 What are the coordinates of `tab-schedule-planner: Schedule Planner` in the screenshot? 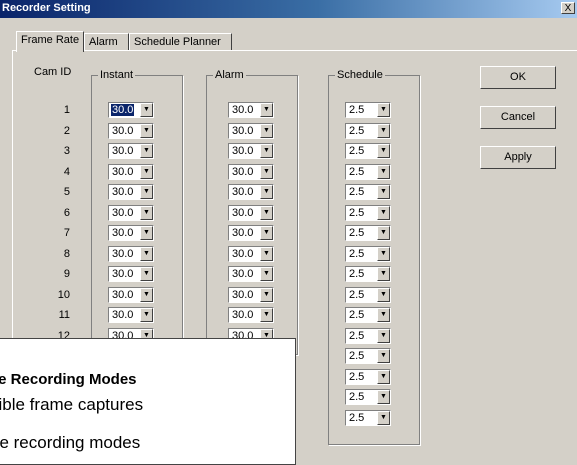 It's located at (180, 42).